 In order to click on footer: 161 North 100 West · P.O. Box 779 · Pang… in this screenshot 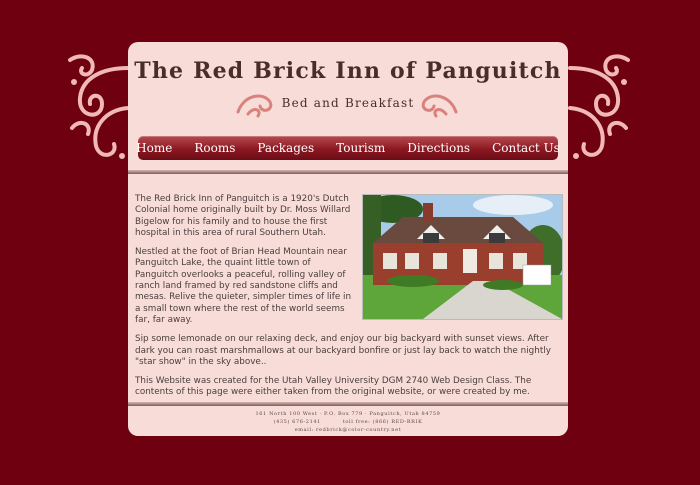, I will do `click(348, 422)`.